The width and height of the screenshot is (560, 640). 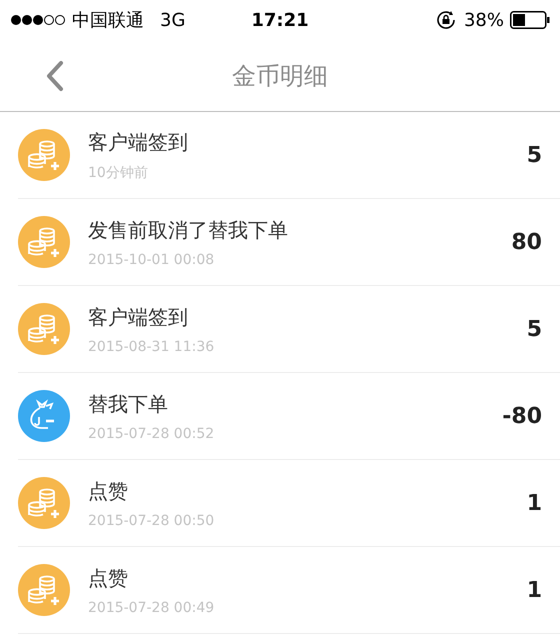 I want to click on page-title: 金币明细, so click(x=280, y=76).